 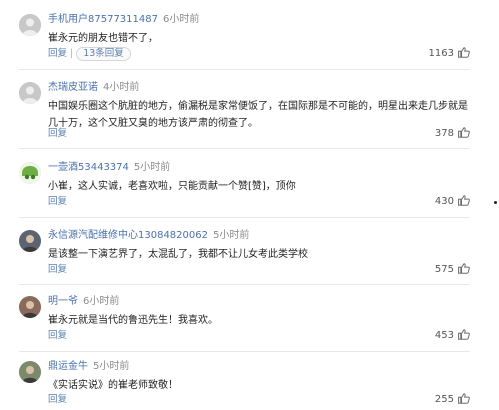 What do you see at coordinates (73, 87) in the screenshot?
I see `username-link: 杰瑞皮亚诺` at bounding box center [73, 87].